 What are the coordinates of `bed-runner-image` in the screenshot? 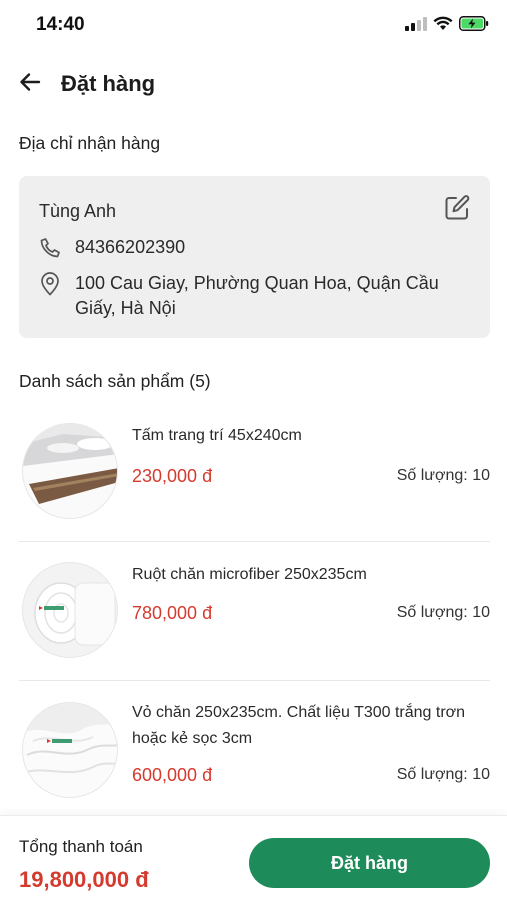 It's located at (70, 471).